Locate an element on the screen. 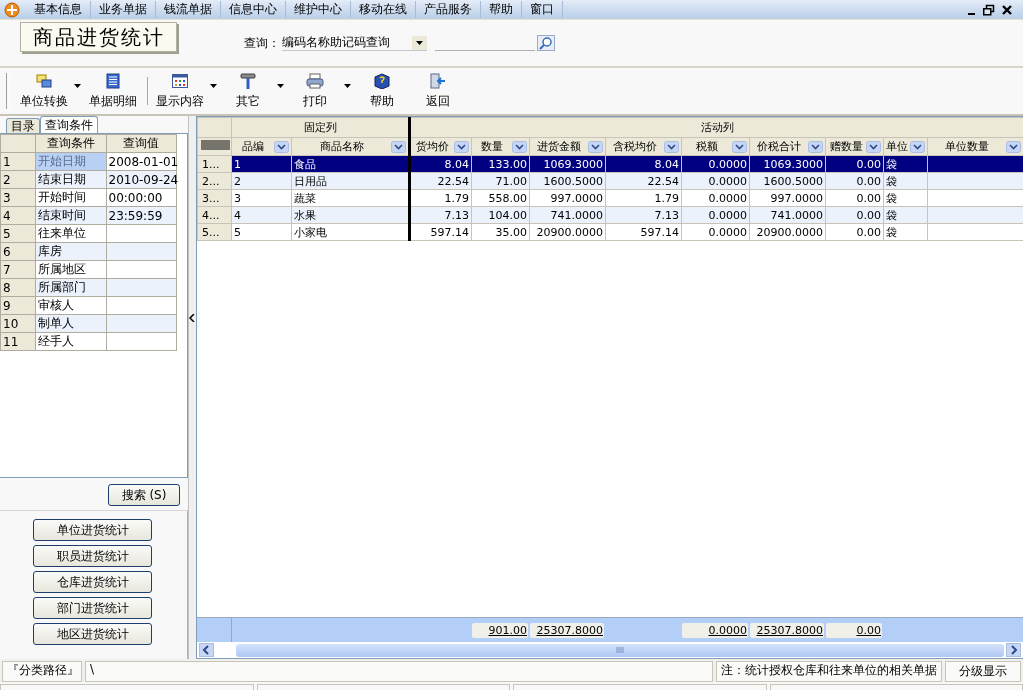 The height and width of the screenshot is (690, 1023). table-cell: 997.0000 is located at coordinates (796, 198).